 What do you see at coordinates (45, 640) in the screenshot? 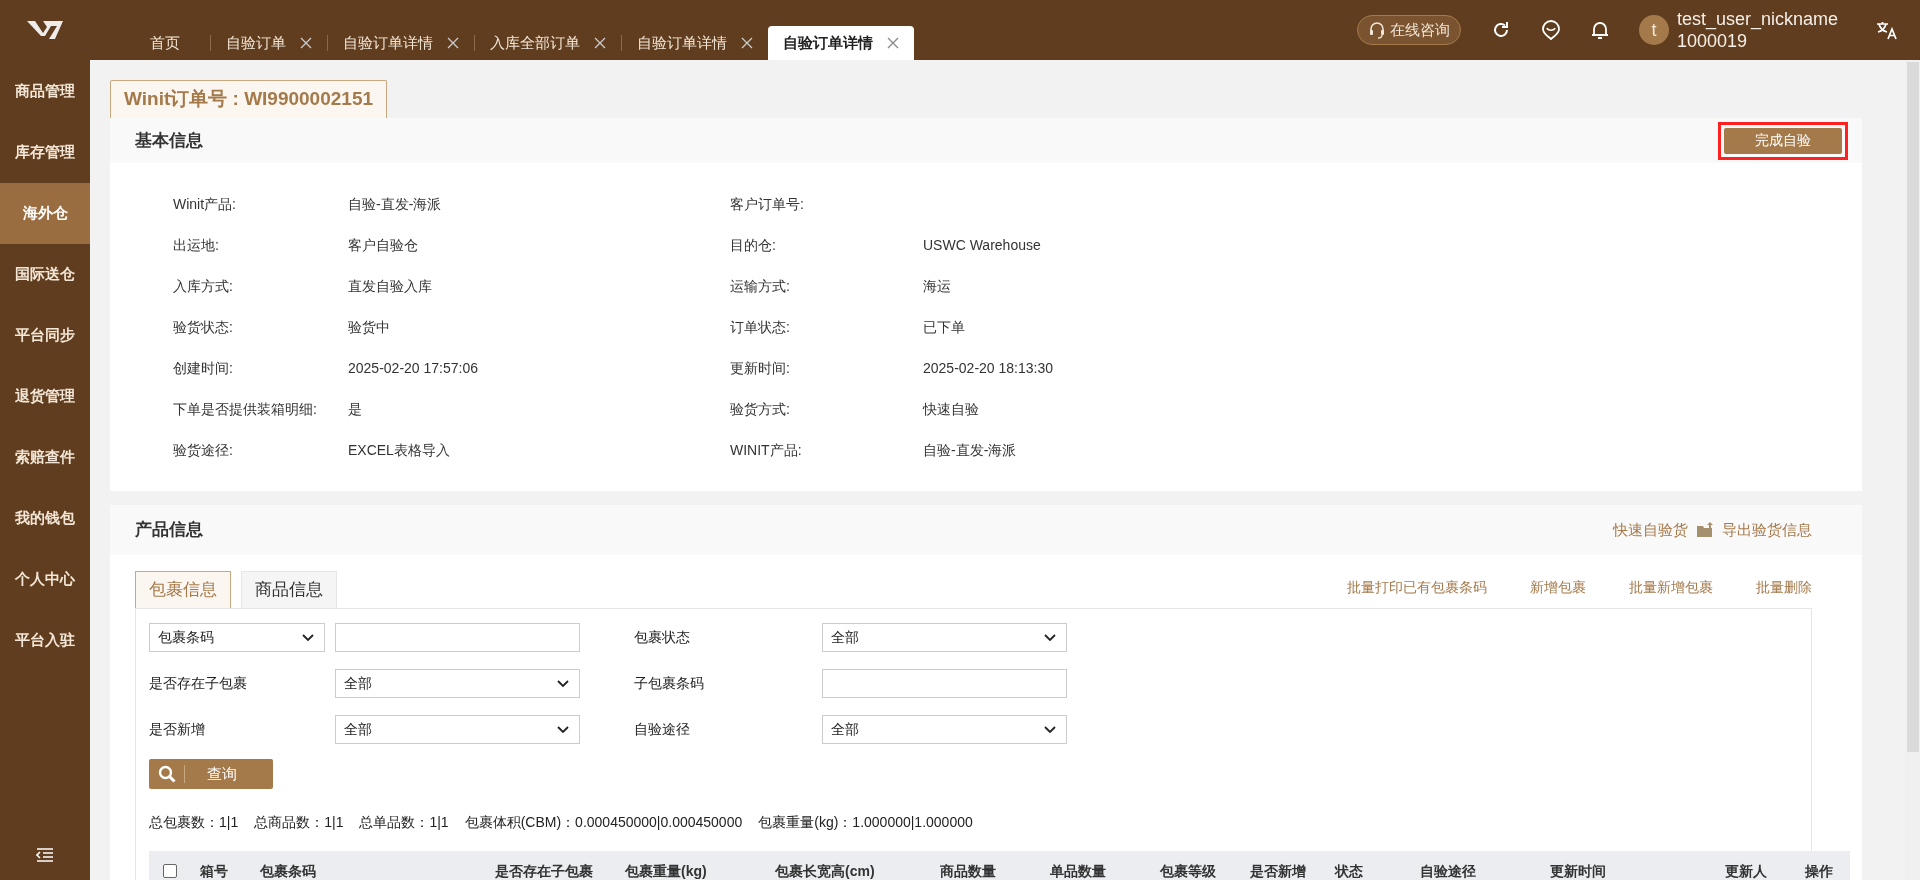
I see `sidebar-item: 平台入驻` at bounding box center [45, 640].